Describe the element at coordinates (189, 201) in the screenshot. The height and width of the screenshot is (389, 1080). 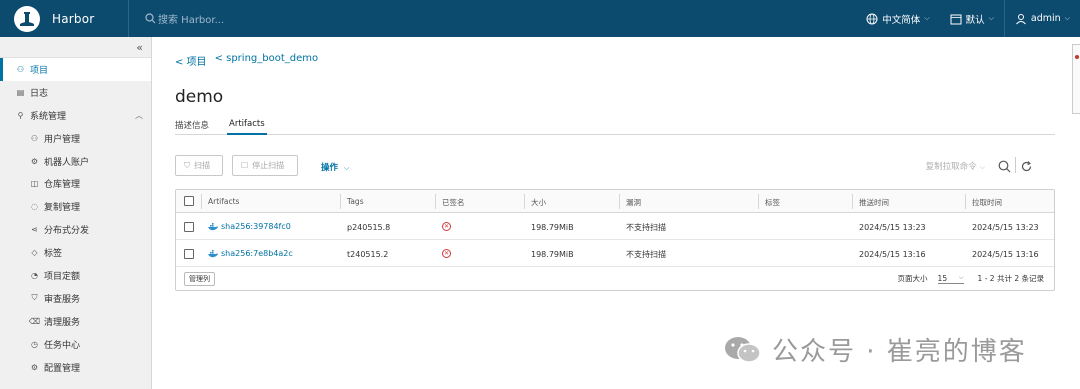
I see `select-all-checkbox` at that location.